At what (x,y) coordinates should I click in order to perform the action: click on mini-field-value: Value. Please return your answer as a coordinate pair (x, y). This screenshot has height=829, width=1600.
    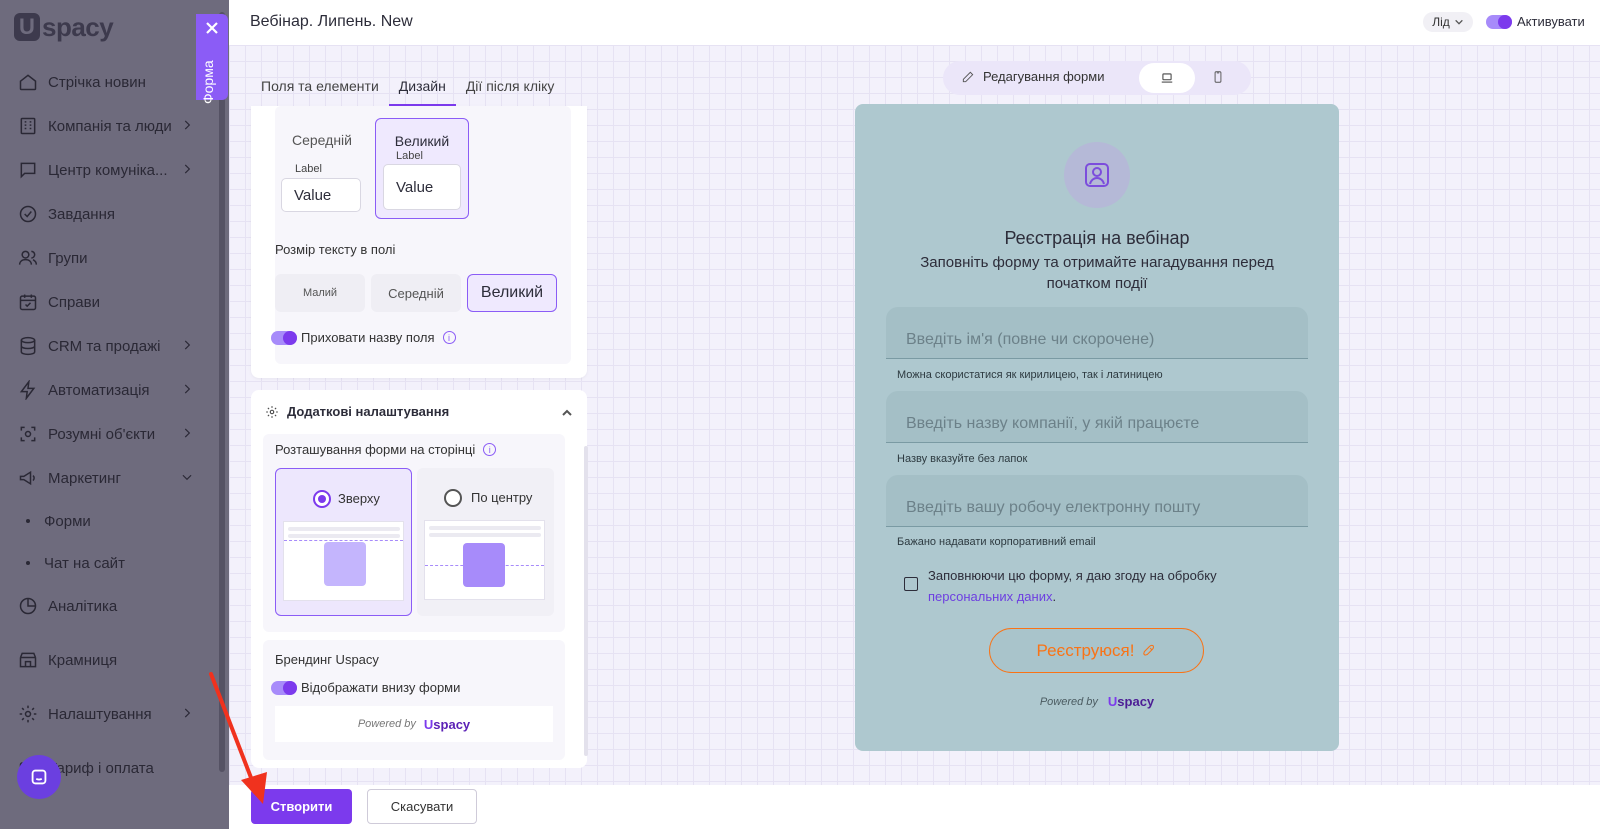
    Looking at the image, I should click on (321, 195).